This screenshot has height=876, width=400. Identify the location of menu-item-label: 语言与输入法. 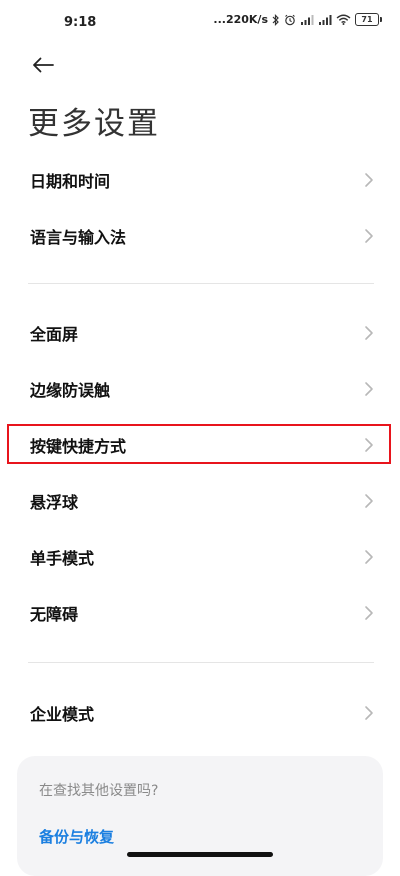
(78, 237).